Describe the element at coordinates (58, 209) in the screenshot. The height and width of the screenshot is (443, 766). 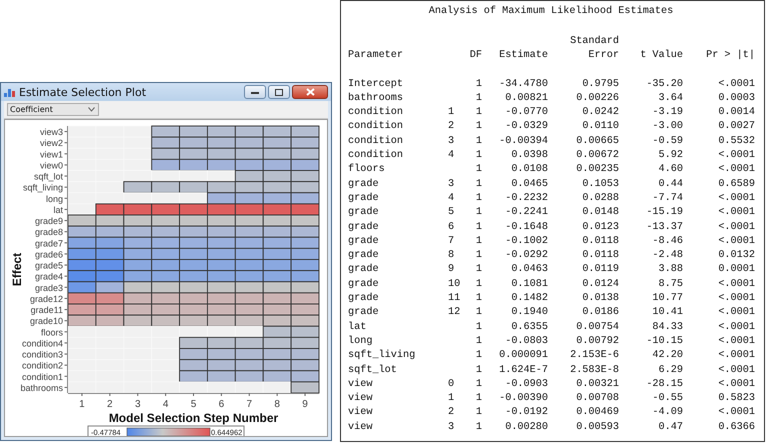
I see `effect-label: lat` at that location.